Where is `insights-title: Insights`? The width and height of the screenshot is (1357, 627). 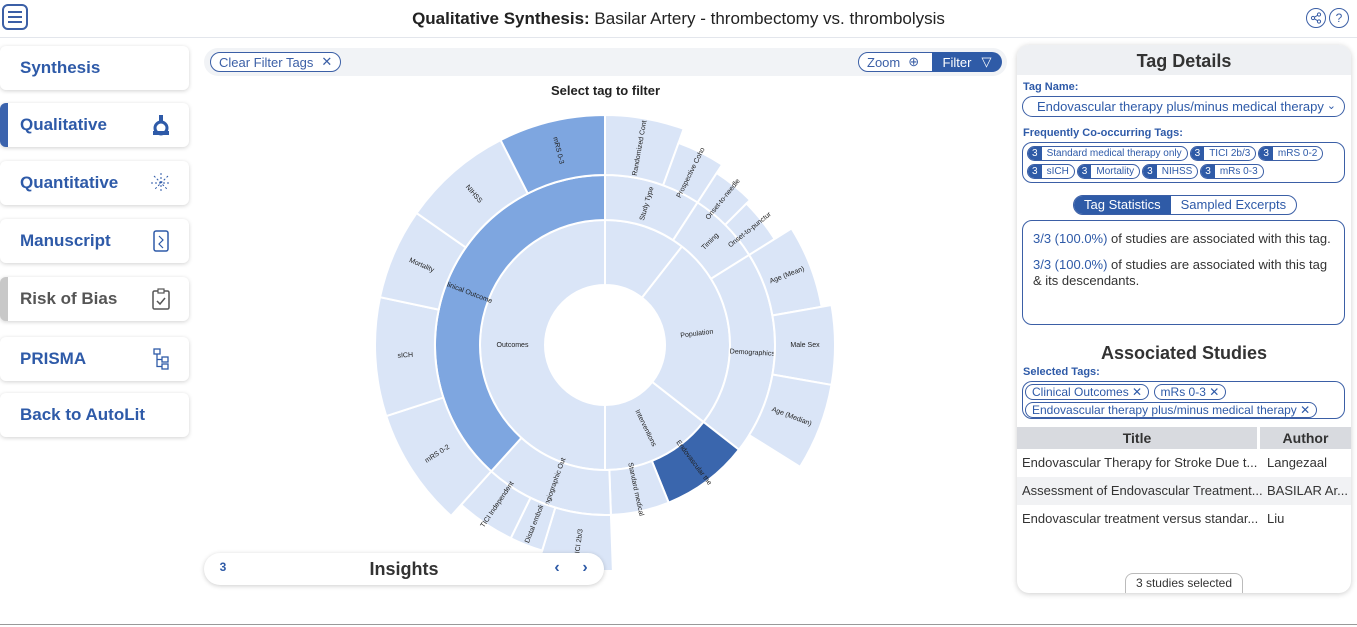
insights-title: Insights is located at coordinates (404, 569).